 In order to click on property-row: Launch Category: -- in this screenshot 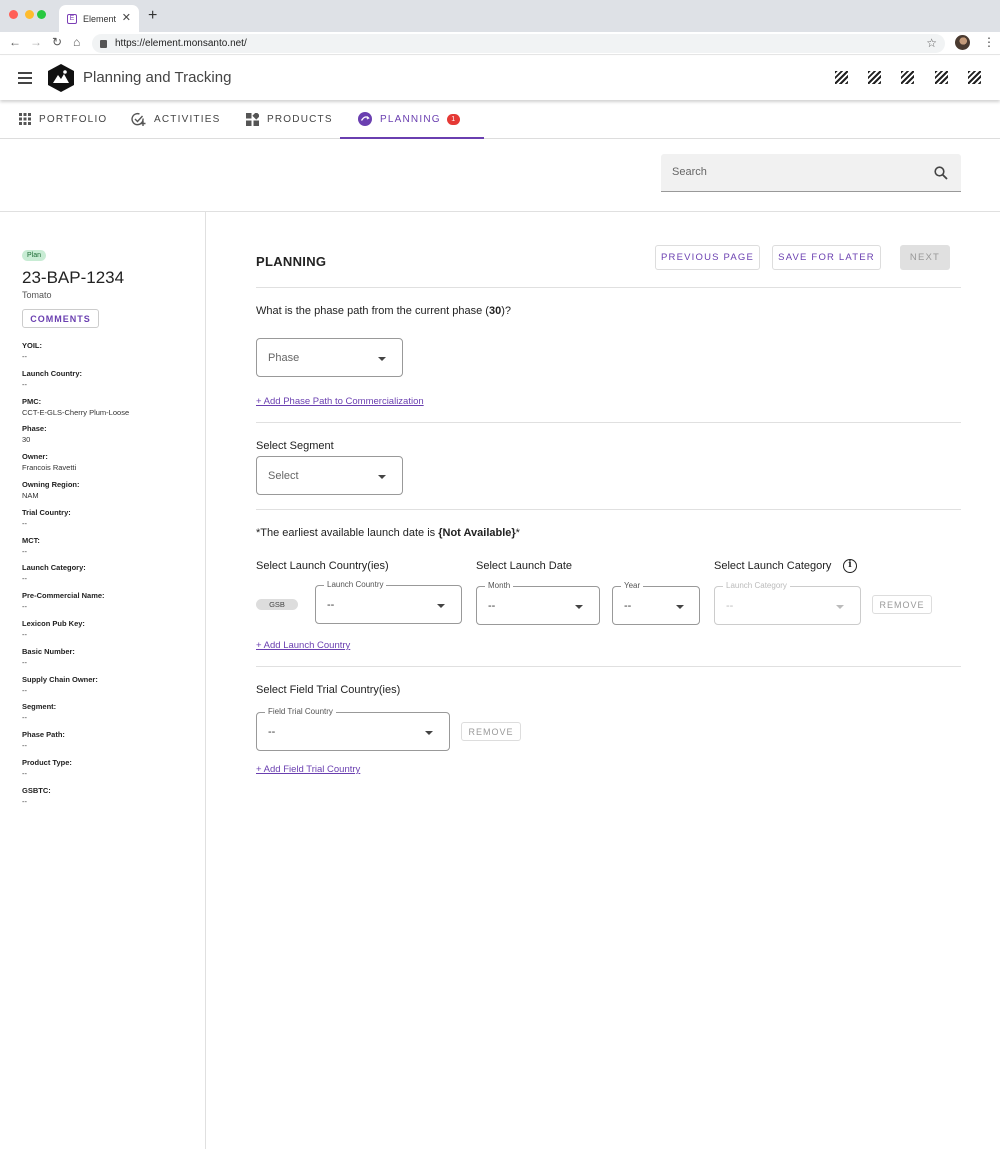, I will do `click(75, 577)`.